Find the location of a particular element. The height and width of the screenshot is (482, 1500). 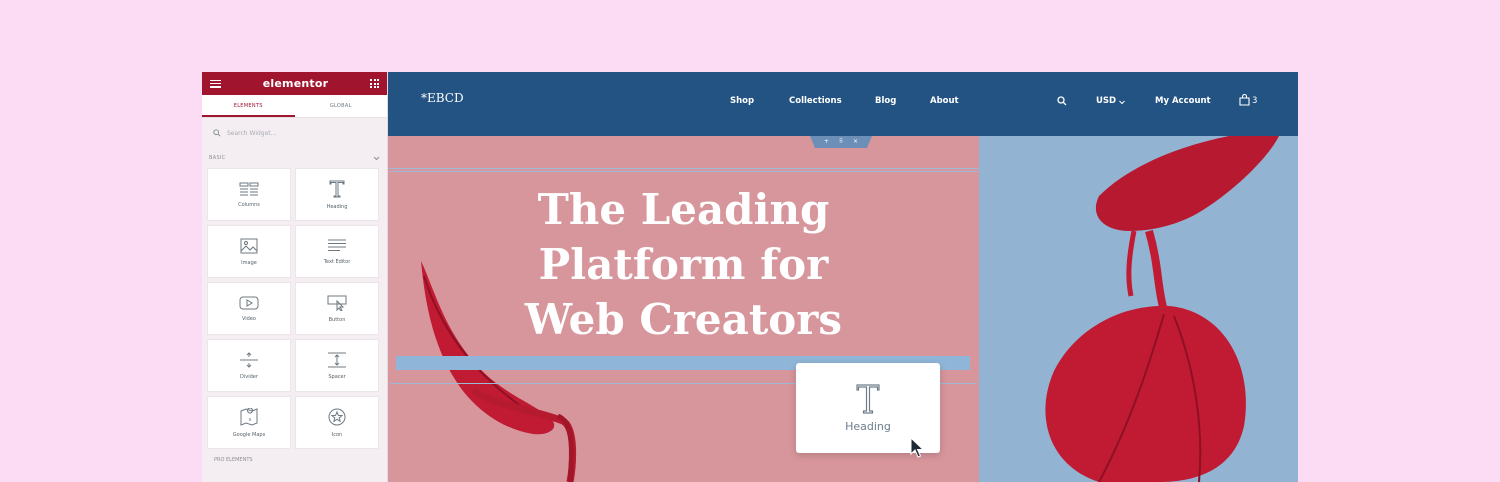

panel-header: elementor is located at coordinates (294, 83).